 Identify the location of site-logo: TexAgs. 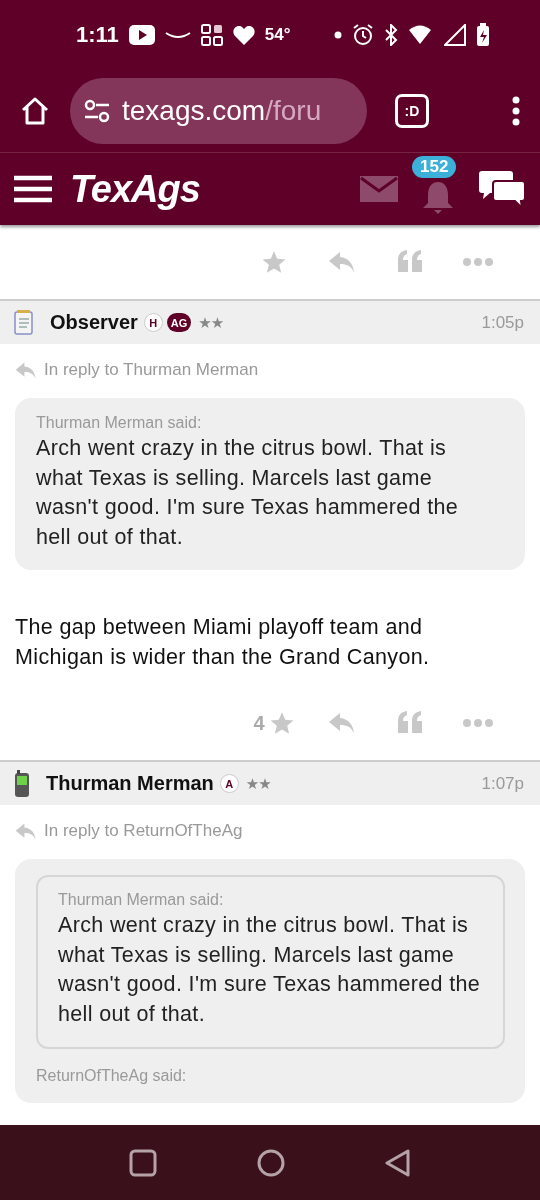
(135, 189).